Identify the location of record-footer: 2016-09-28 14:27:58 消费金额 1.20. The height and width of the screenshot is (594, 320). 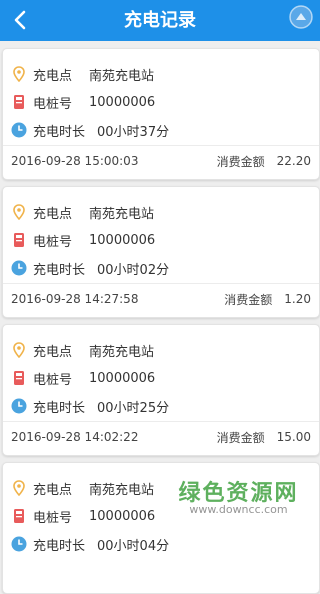
(161, 299).